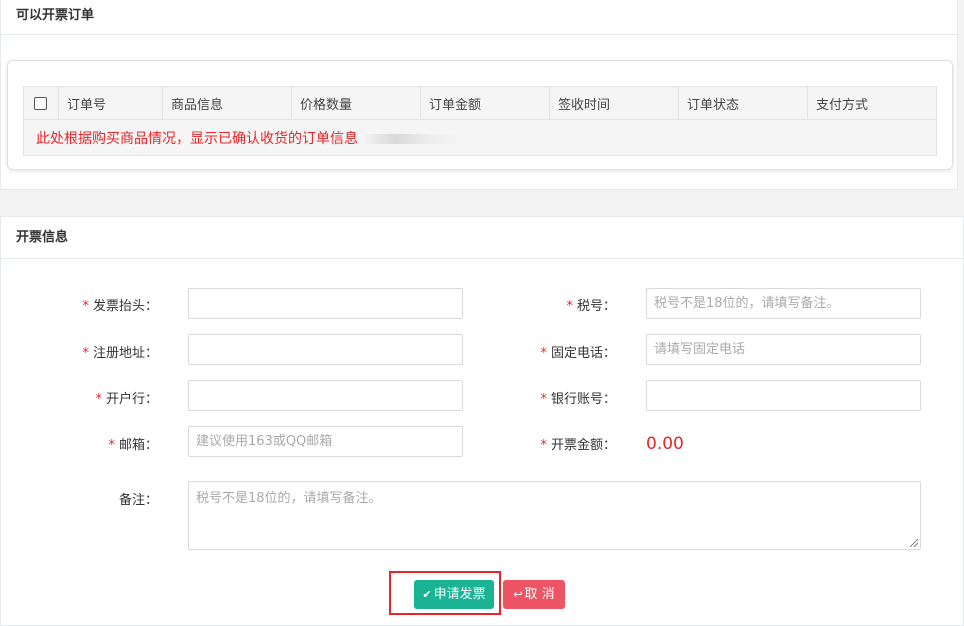  Describe the element at coordinates (783, 303) in the screenshot. I see `tax-no-input: 税号不是18位的，请填写备注。` at that location.